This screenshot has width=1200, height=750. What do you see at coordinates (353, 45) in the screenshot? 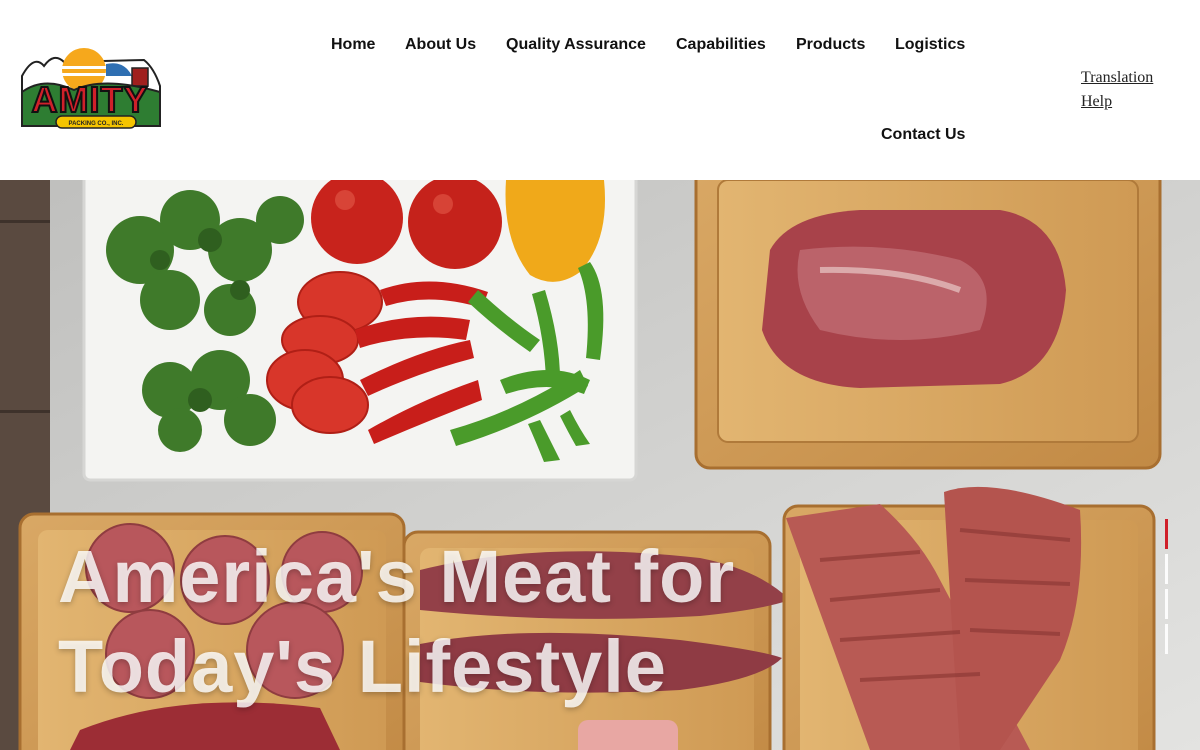
I see `nav-home: Home` at bounding box center [353, 45].